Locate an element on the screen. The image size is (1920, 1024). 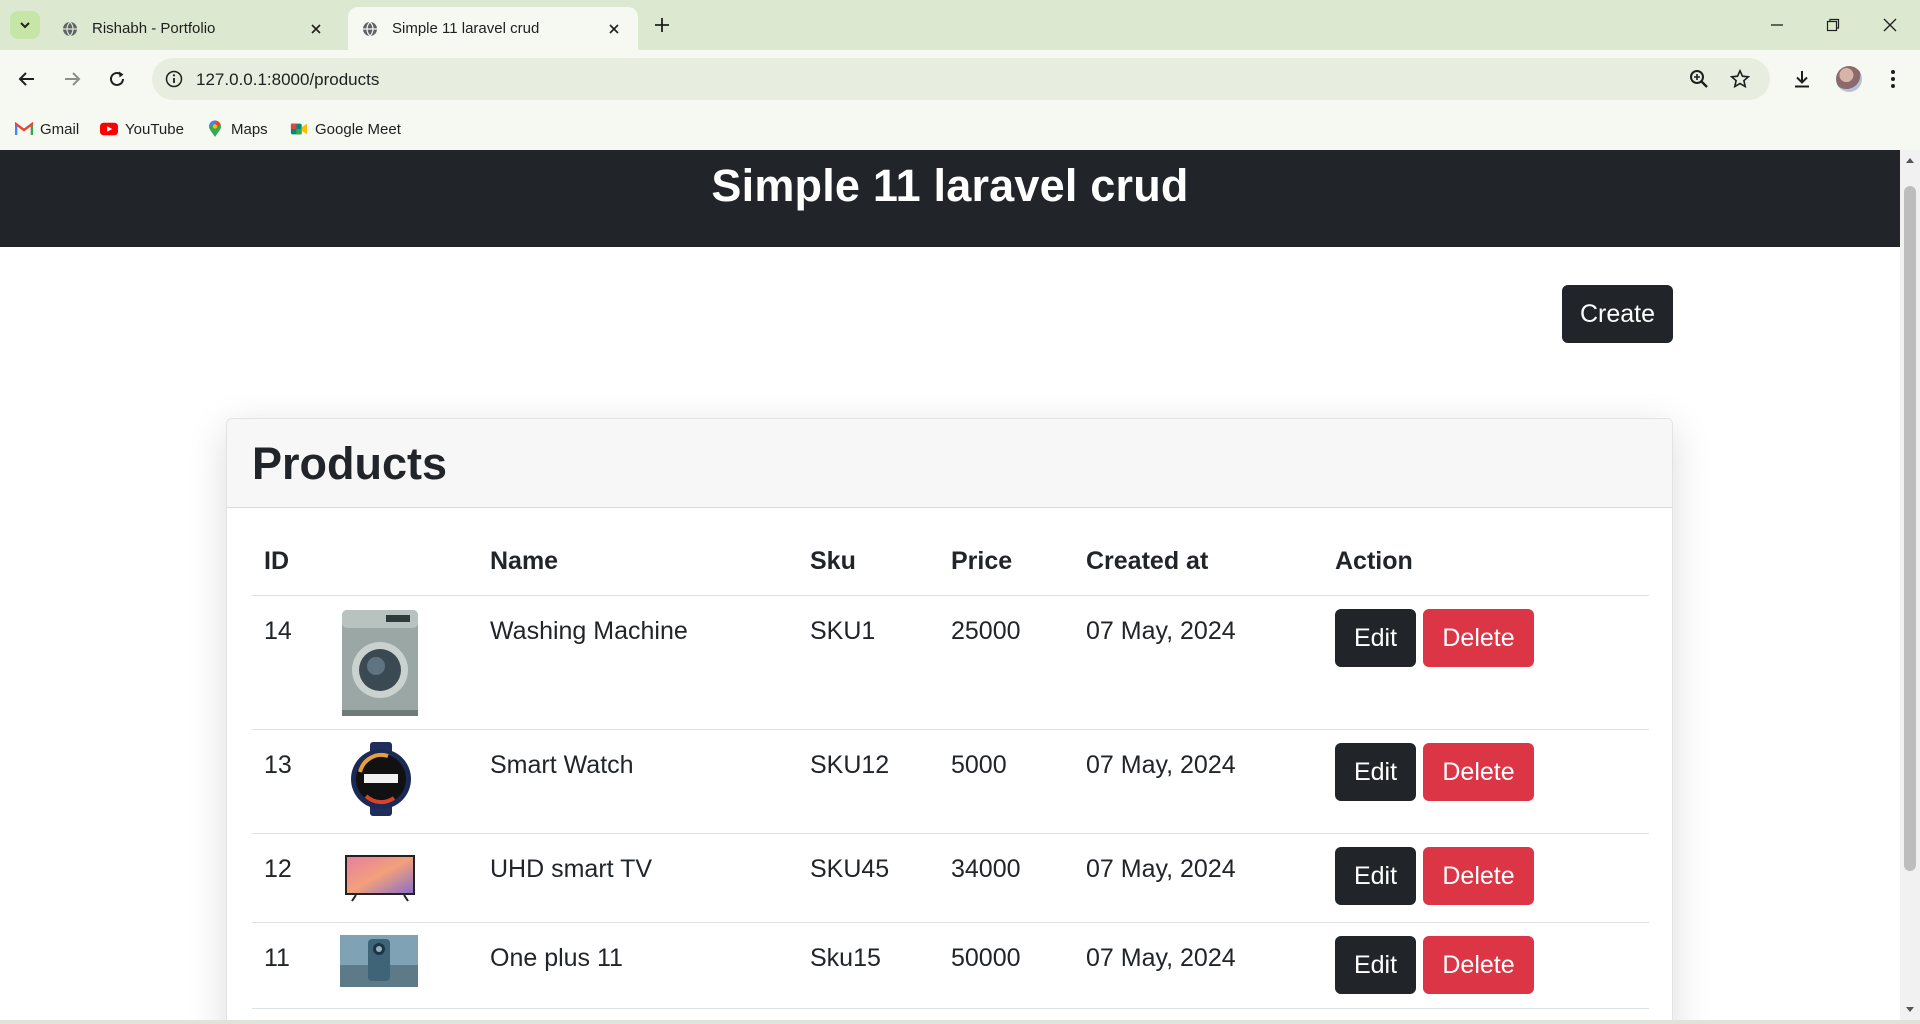
url-text: 127.0.0.1:8000/products is located at coordinates (288, 79).